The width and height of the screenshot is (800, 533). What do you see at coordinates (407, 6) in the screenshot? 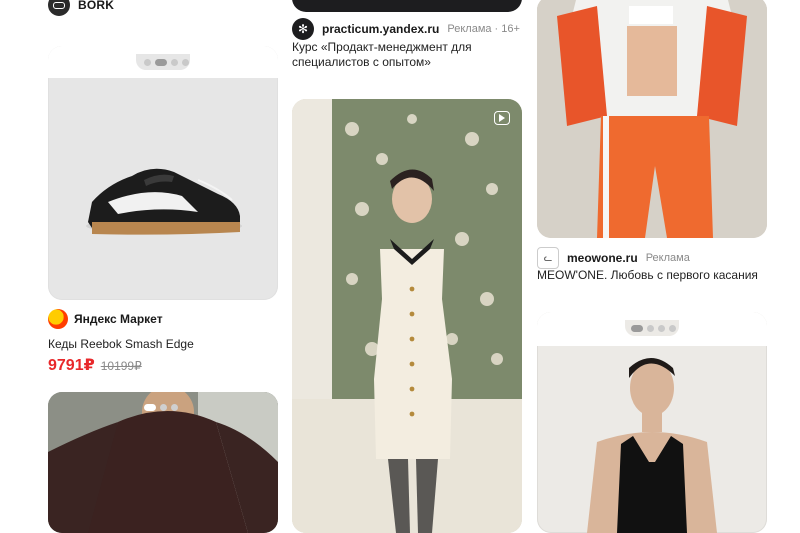
I see `practicum-card-image` at bounding box center [407, 6].